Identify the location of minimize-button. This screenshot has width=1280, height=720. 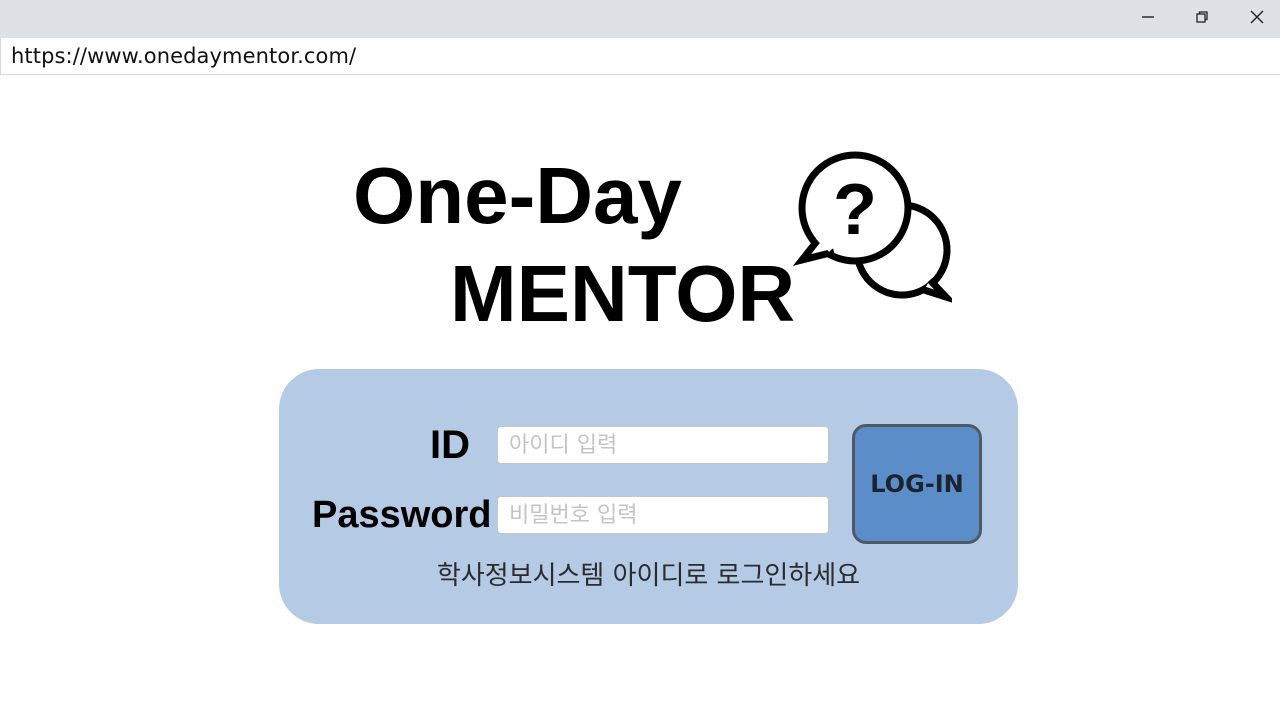
(1148, 17).